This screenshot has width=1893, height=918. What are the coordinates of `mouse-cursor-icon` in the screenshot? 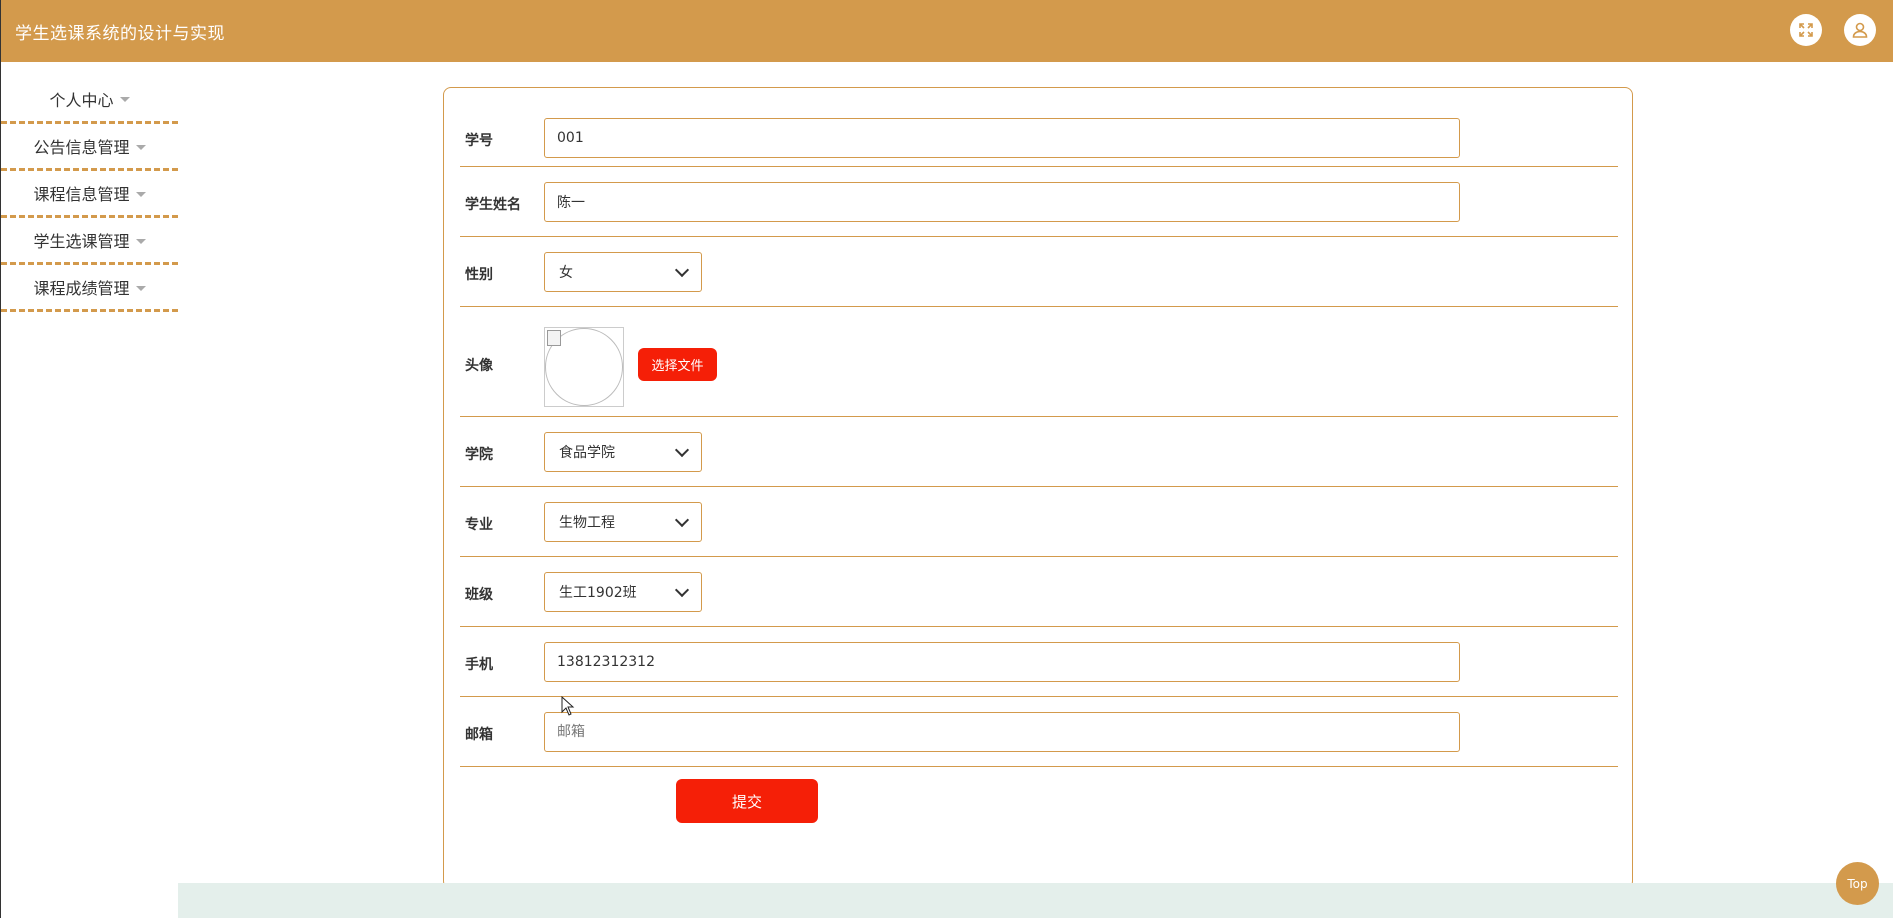 It's located at (568, 706).